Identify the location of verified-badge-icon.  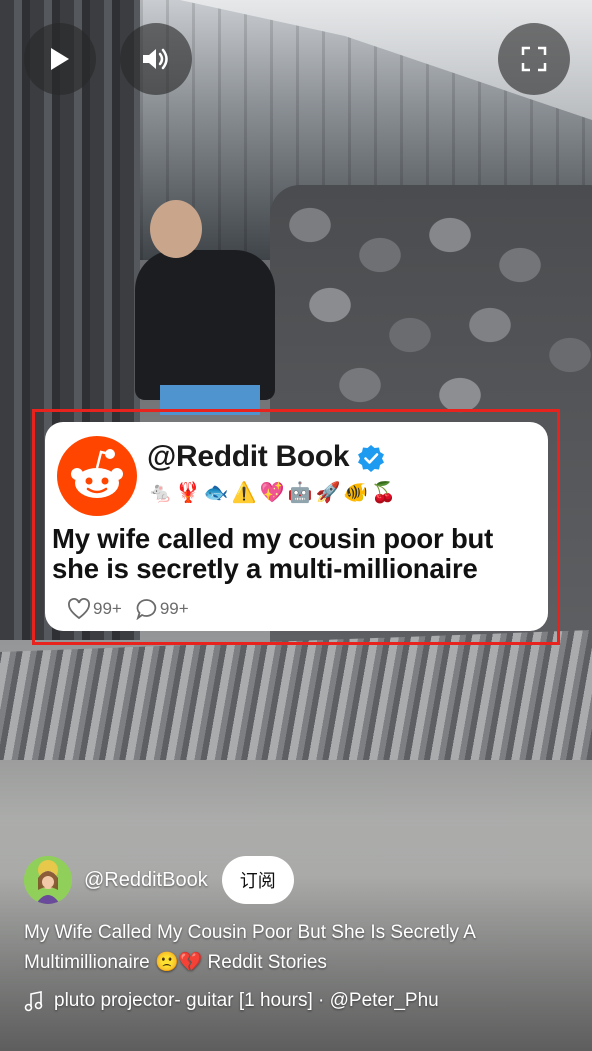
(371, 458).